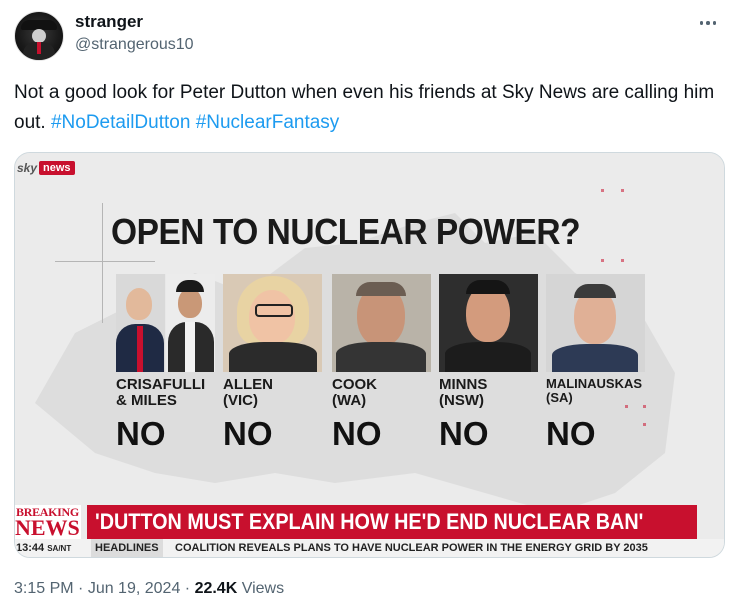  I want to click on tweet-meta: 3:15 PM · Jun 19, 2024 · 22.4K Views, so click(149, 589).